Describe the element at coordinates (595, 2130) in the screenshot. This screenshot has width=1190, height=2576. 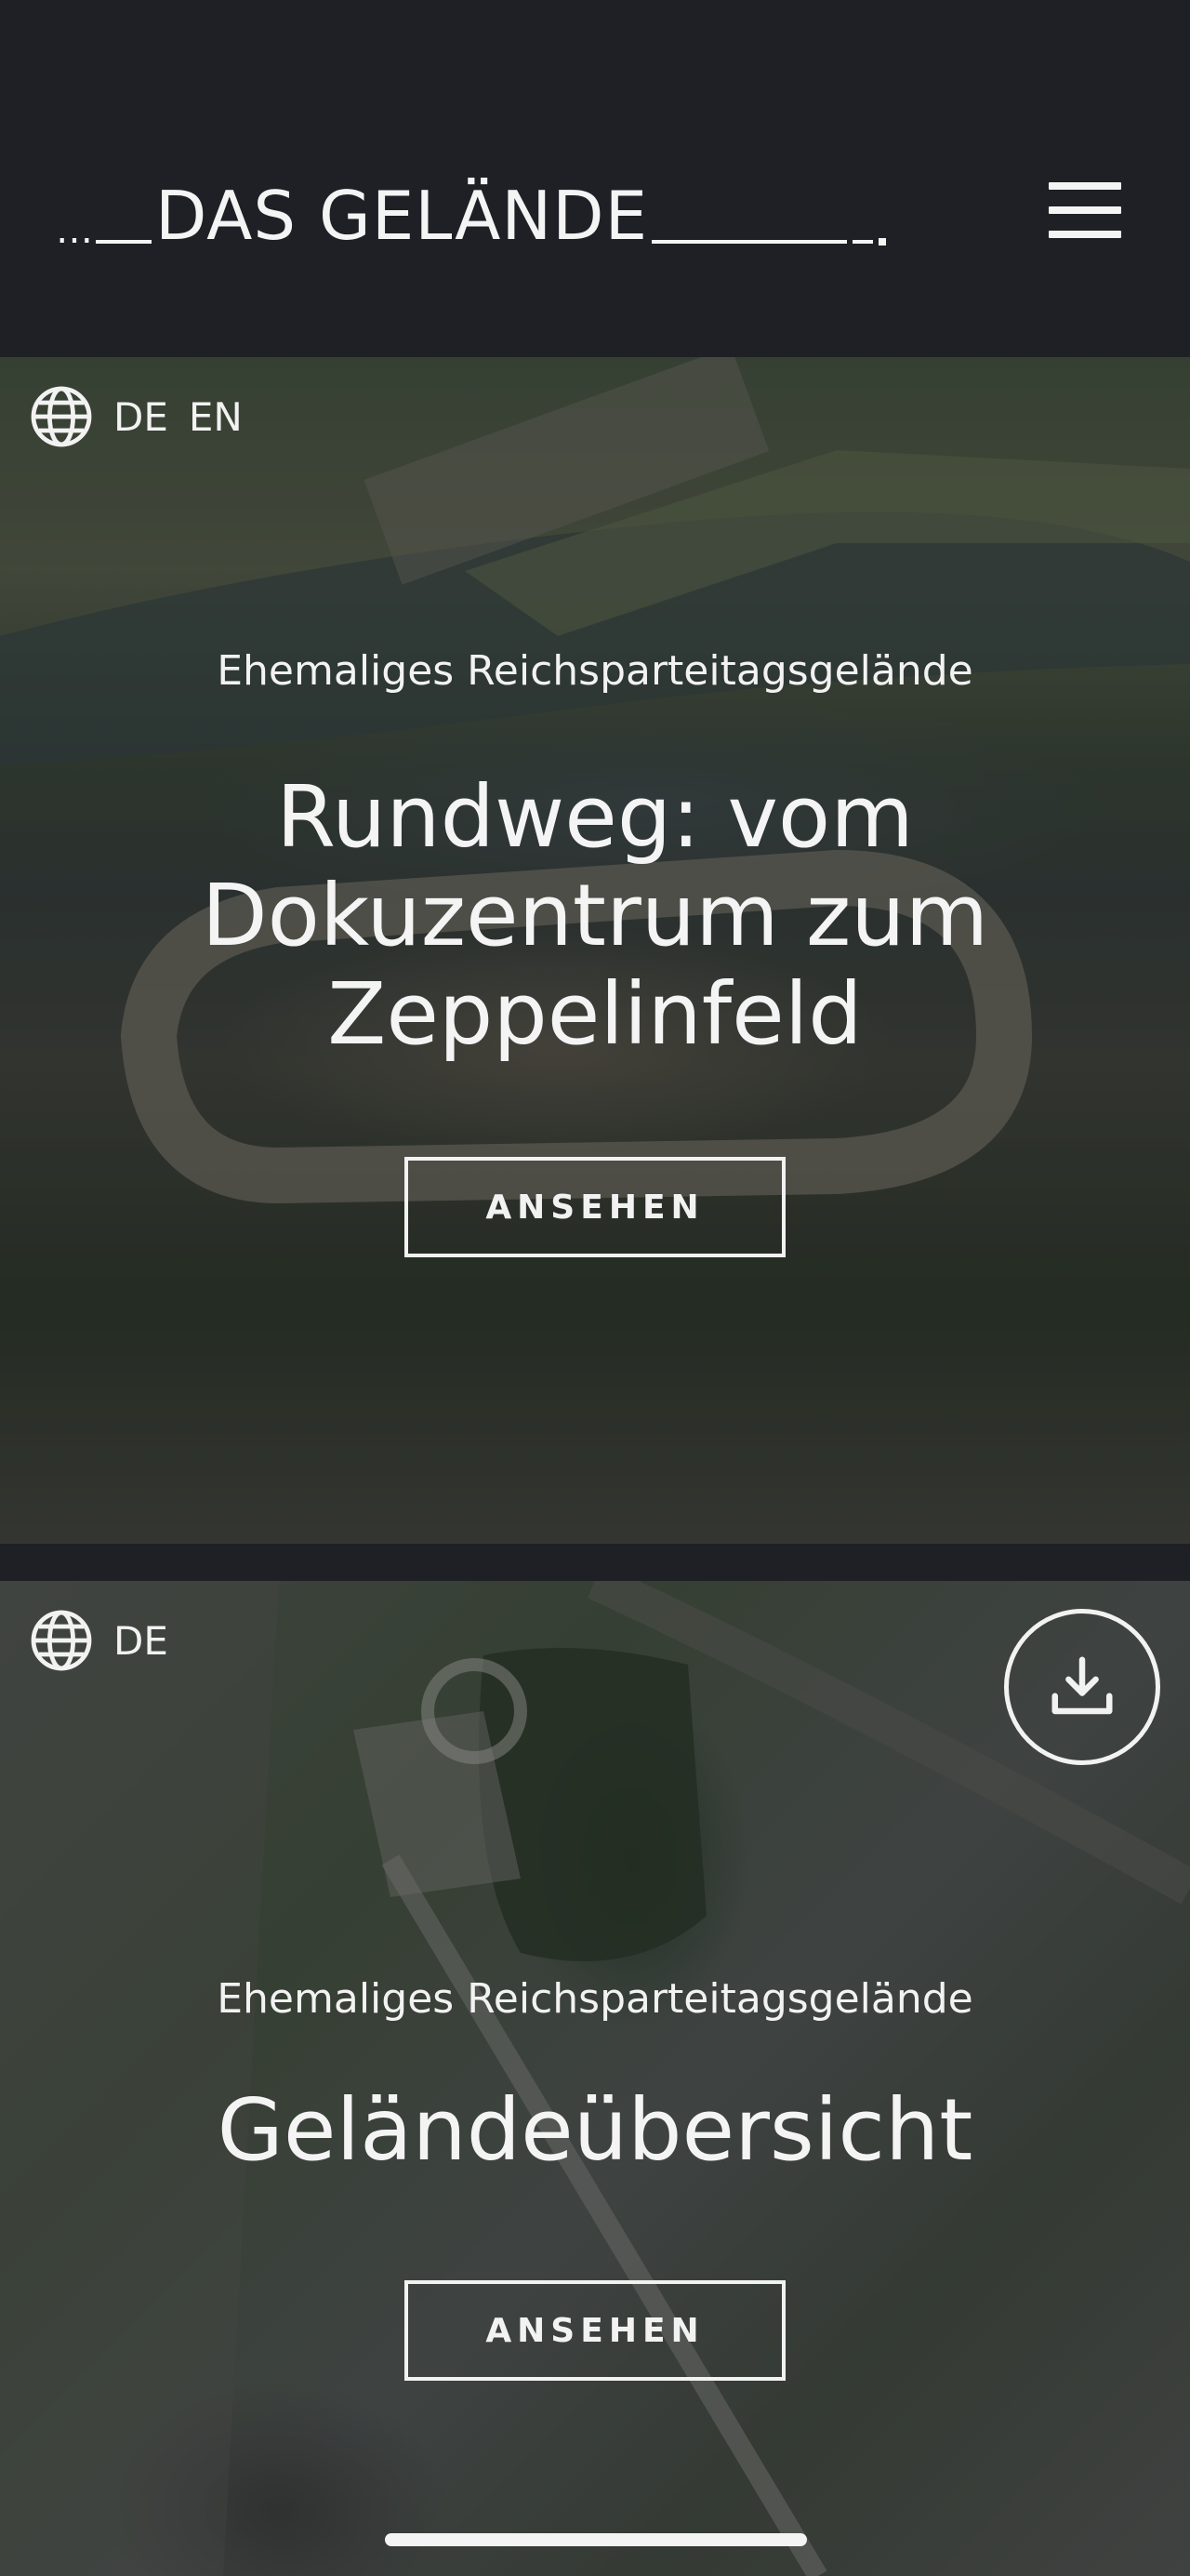
I see `card-title: Geländeübersicht` at that location.